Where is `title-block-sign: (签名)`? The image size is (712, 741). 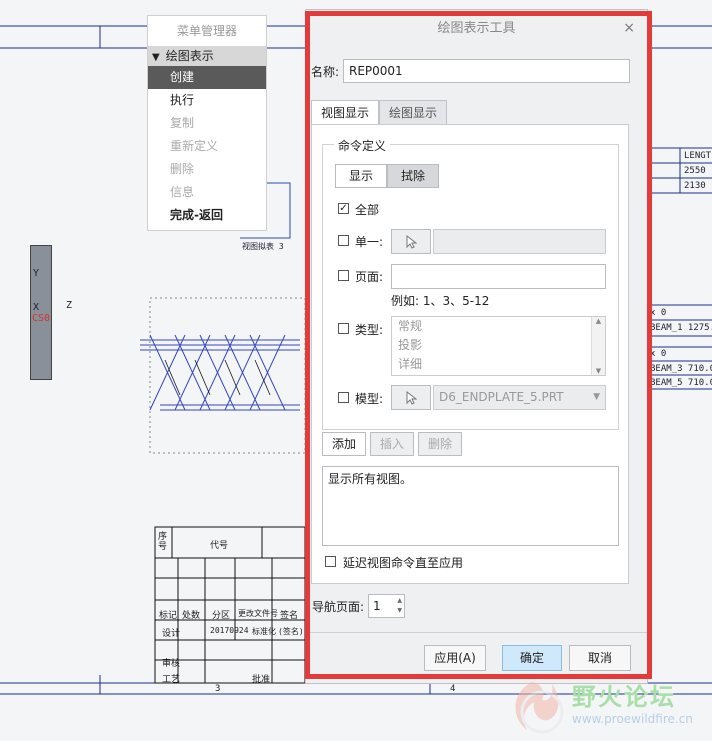 title-block-sign: (签名) is located at coordinates (291, 631).